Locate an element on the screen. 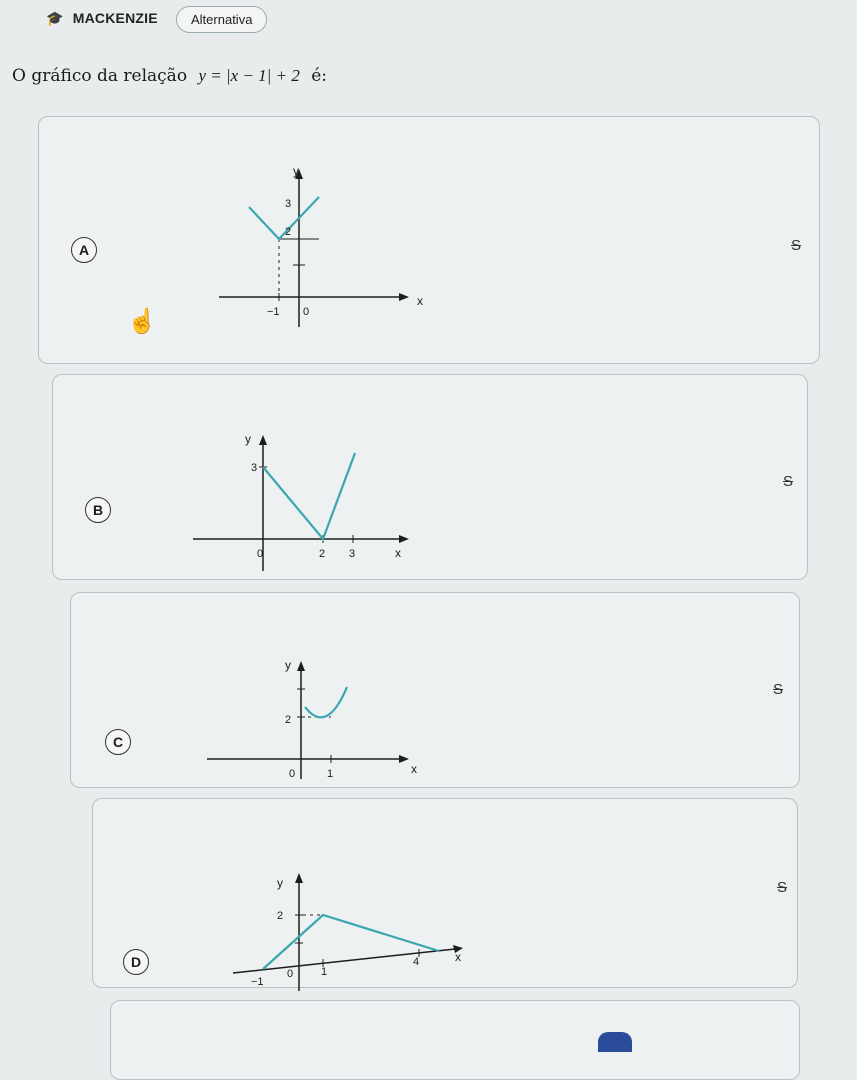  header: 🎓 MACKENZIE Alternativa is located at coordinates (428, 22).